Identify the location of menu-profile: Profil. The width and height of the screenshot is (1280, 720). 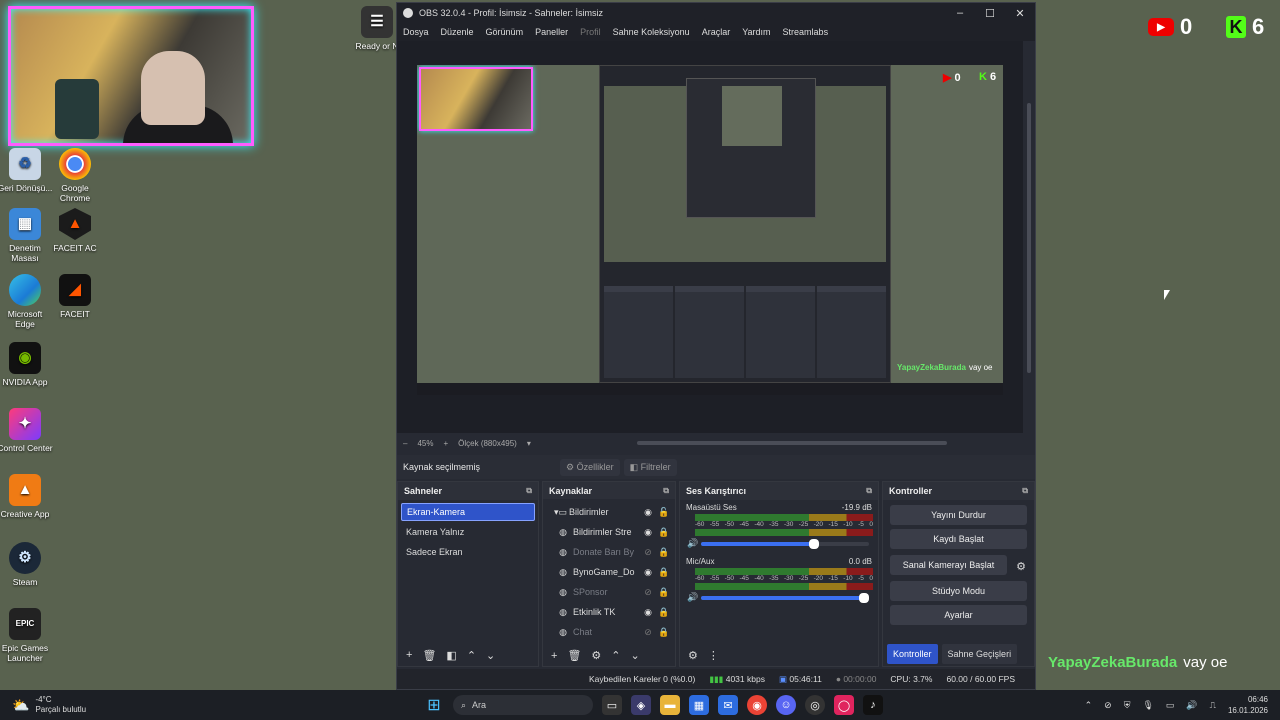
(590, 32).